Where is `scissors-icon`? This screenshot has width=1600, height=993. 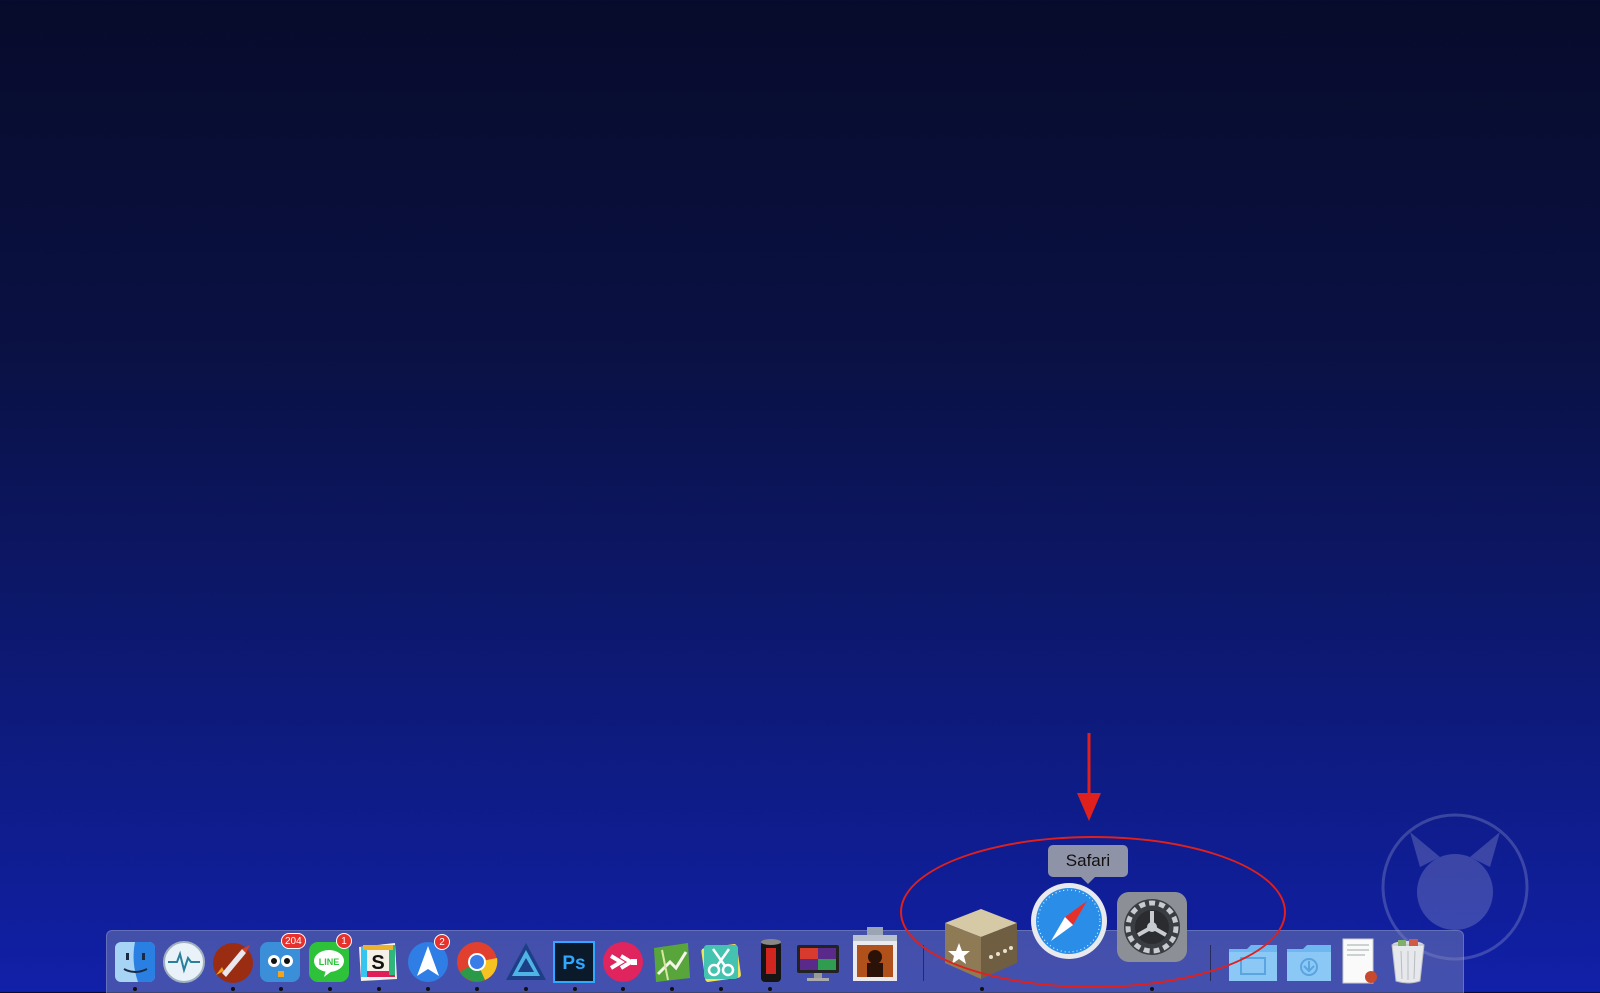 scissors-icon is located at coordinates (721, 963).